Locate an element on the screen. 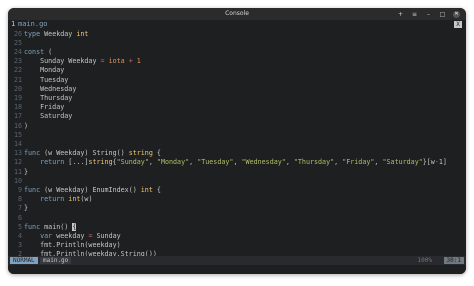 The image size is (474, 286). line-number: 13 is located at coordinates (17, 153).